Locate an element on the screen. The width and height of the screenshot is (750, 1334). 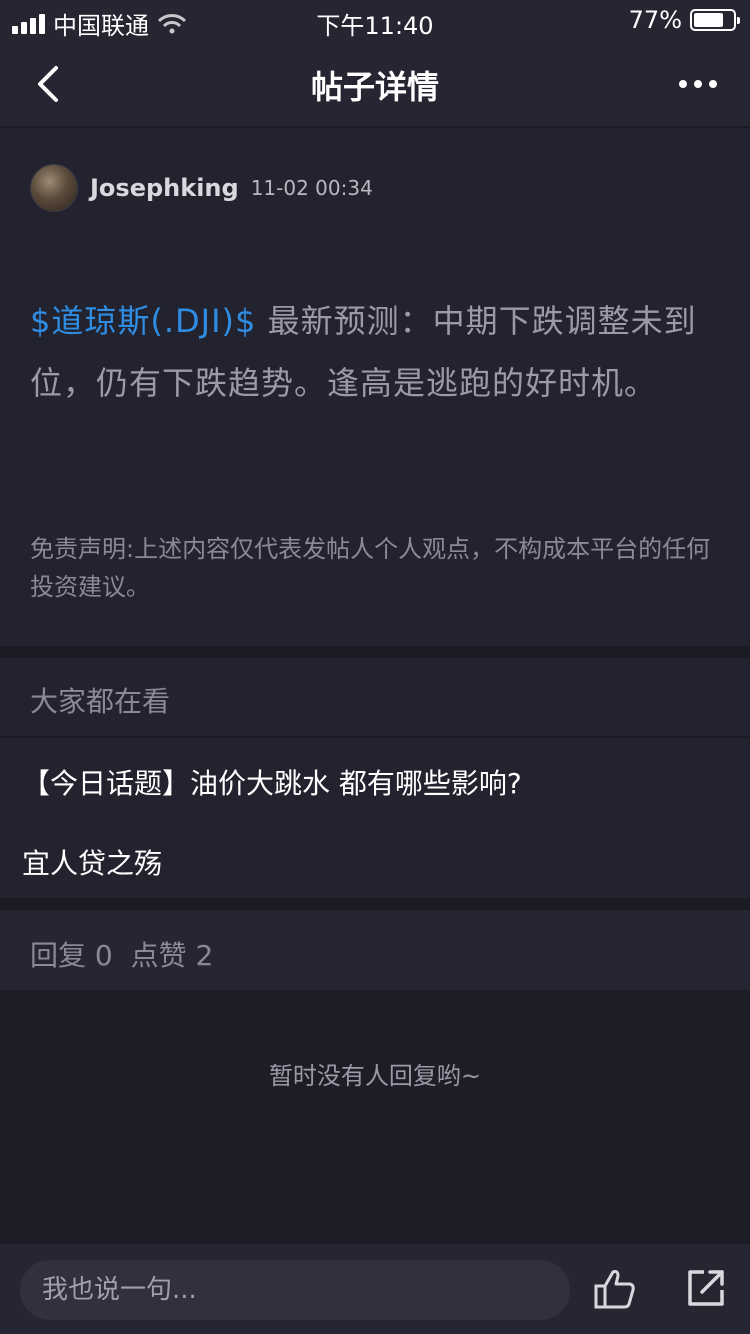
disclaimer: 免责声明:上述内容仅代表发帖人个人观点，不构成本平台的任何投资建议。 is located at coordinates (370, 568).